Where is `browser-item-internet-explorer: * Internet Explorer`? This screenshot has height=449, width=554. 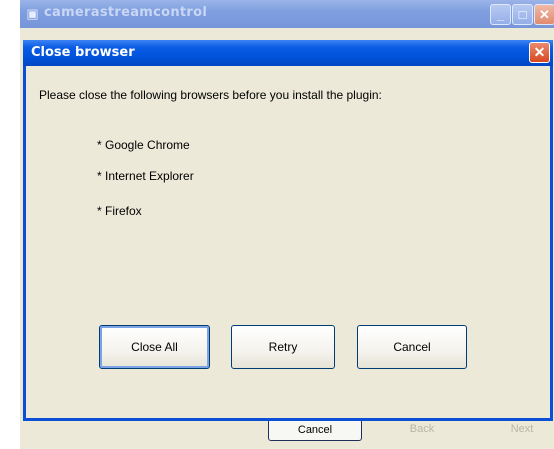
browser-item-internet-explorer: * Internet Explorer is located at coordinates (145, 176).